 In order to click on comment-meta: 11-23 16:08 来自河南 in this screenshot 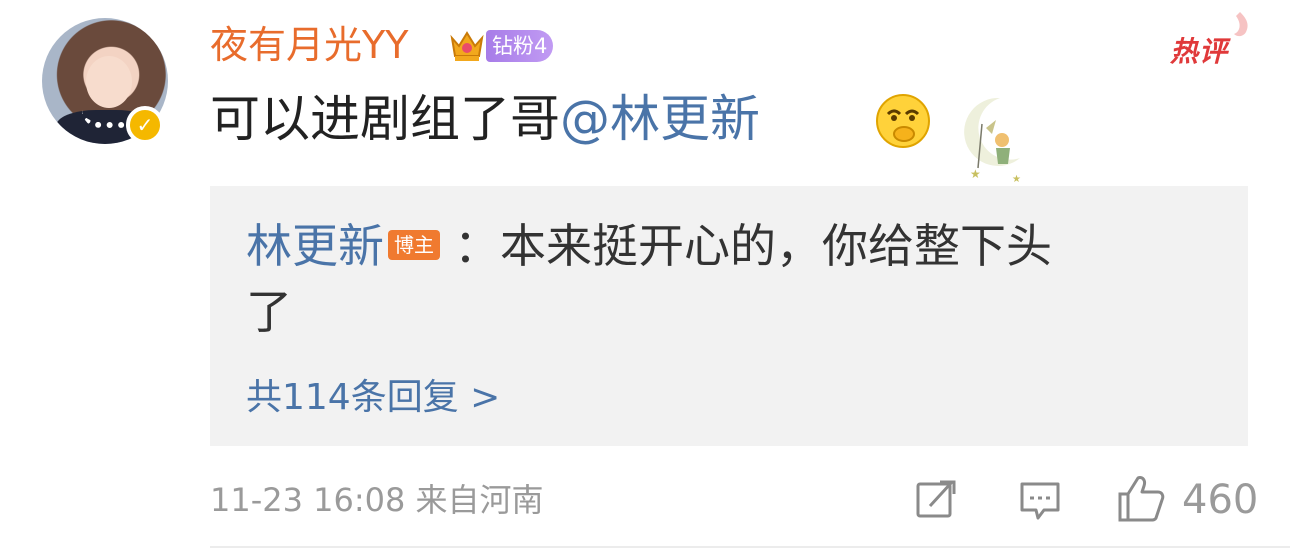, I will do `click(377, 500)`.